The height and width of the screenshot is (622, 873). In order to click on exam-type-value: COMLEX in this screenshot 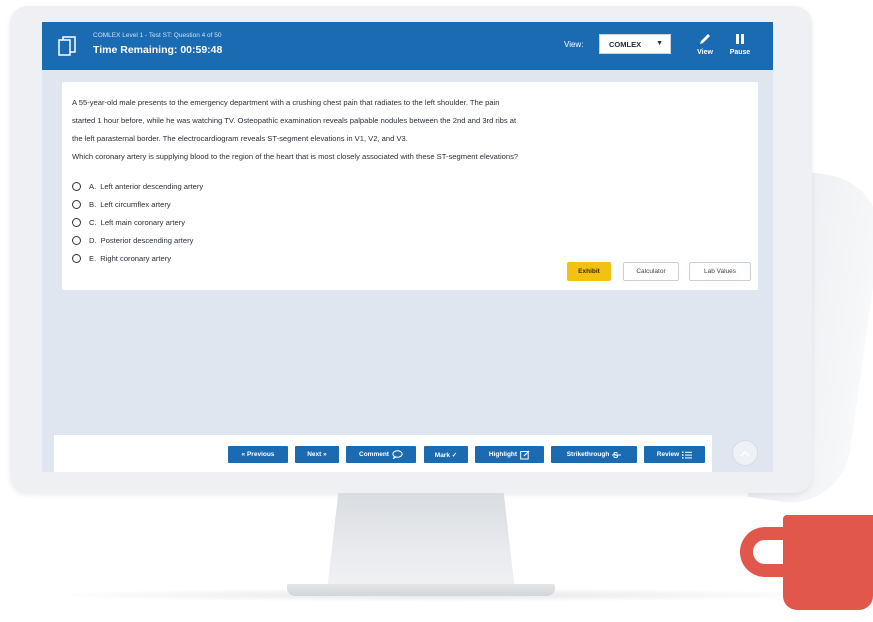, I will do `click(625, 44)`.